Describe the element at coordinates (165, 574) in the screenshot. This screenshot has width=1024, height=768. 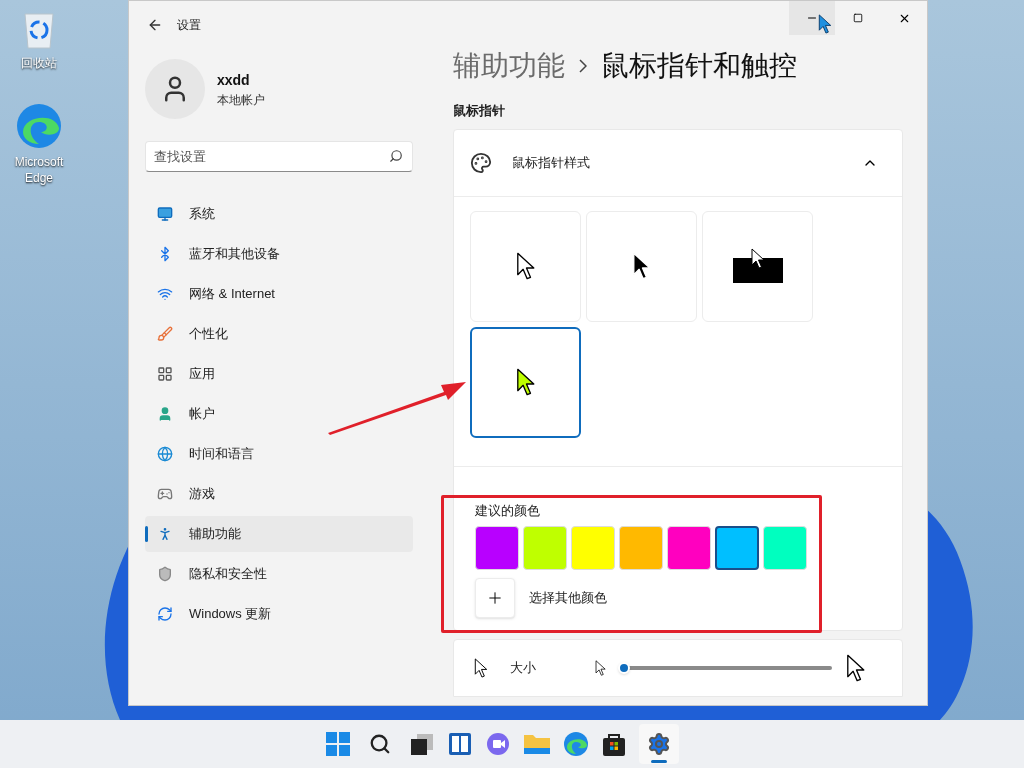
I see `shield-icon` at that location.